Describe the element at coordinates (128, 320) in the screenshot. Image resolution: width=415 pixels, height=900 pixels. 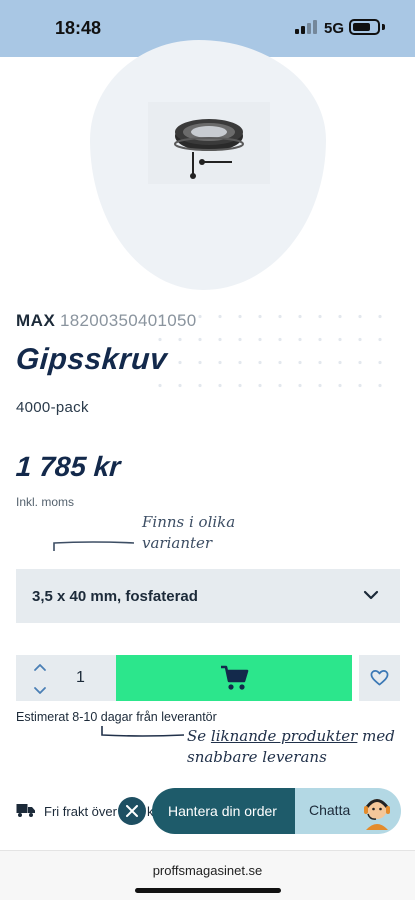
I see `product-sku: 18200350401050` at that location.